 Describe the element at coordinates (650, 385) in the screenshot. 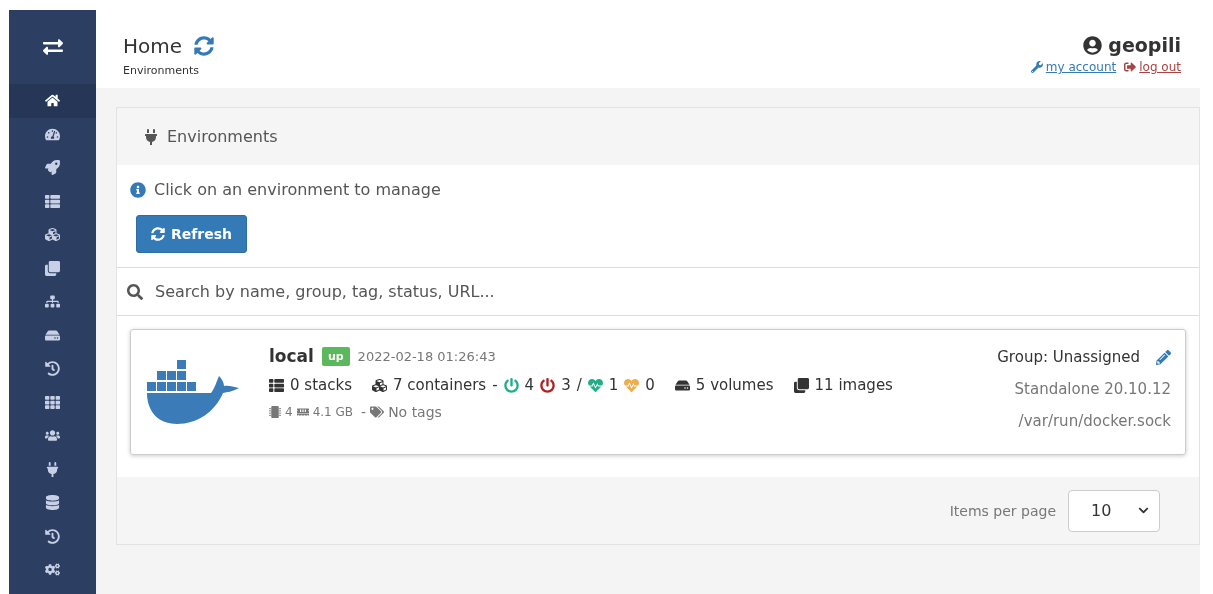

I see `unhealthy-count: 0` at that location.